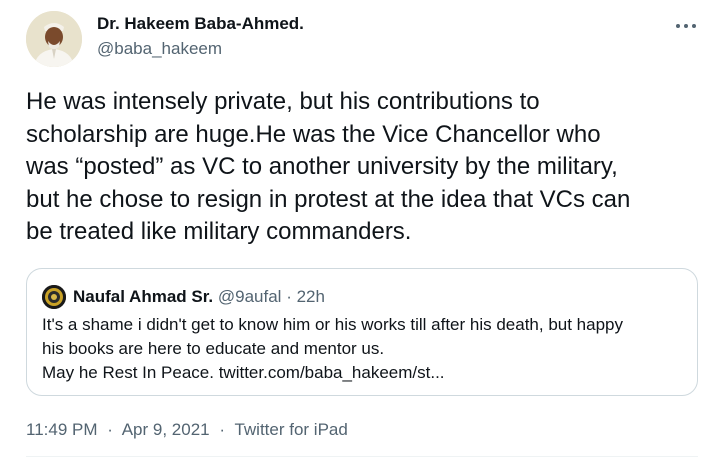 The height and width of the screenshot is (458, 720). I want to click on author-display-name: Dr. Hakeem Baba-Ahmed., so click(200, 24).